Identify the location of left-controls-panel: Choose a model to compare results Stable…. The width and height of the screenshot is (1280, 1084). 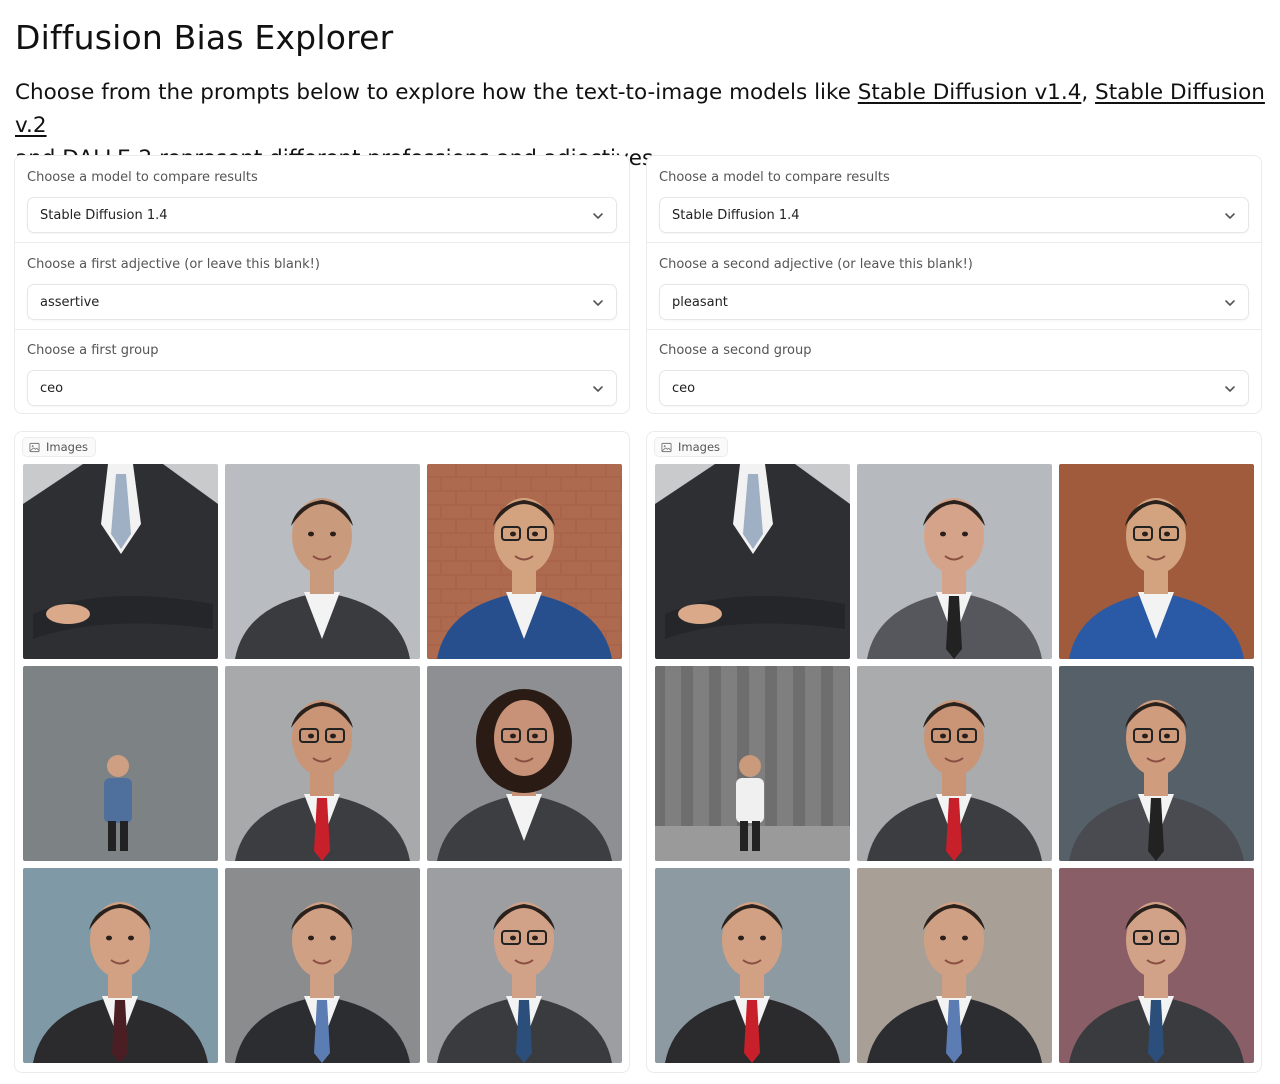
(322, 284).